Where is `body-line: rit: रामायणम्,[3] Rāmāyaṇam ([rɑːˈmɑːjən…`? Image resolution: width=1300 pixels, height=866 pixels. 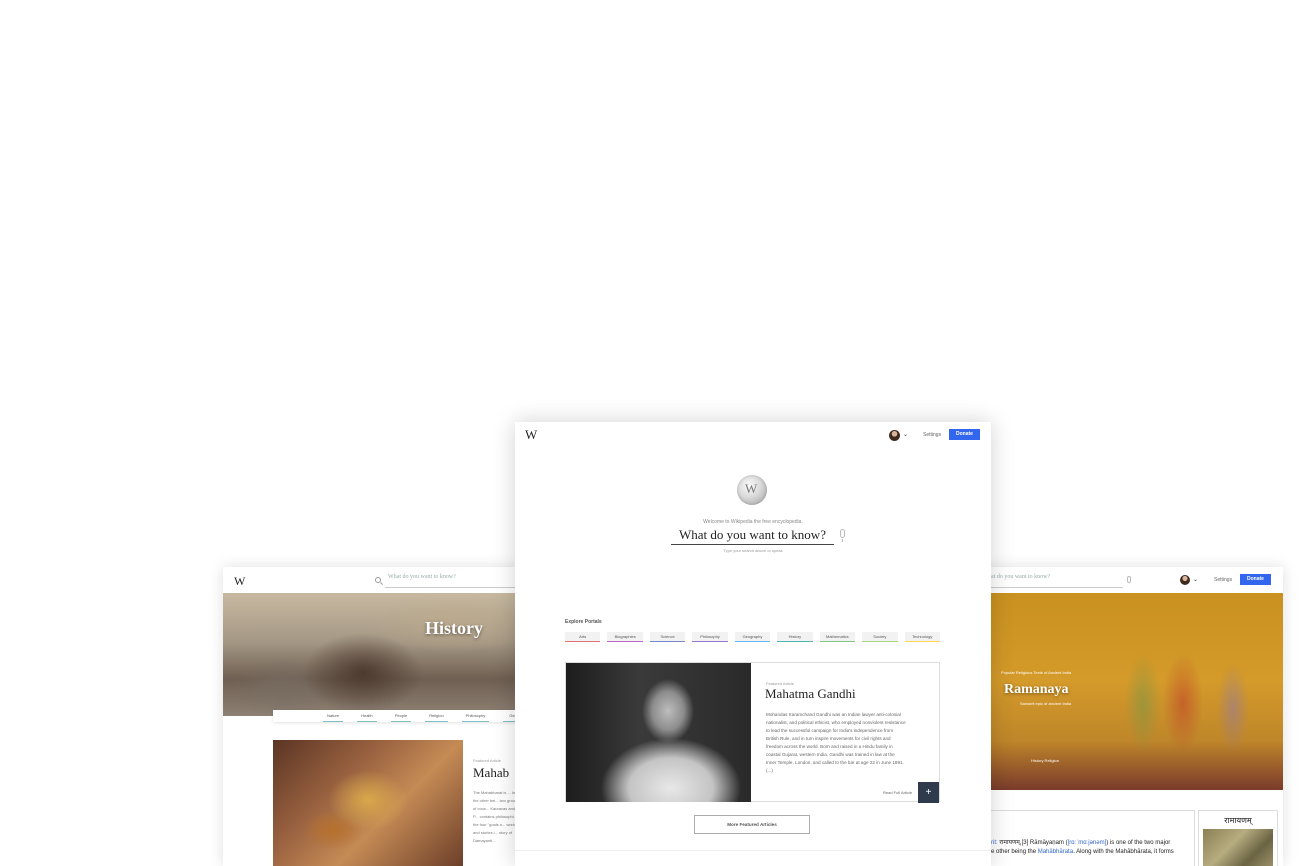 body-line: rit: रामायणम्,[3] Rāmāyaṇam ([rɑːˈmɑːjən… is located at coordinates (1081, 843).